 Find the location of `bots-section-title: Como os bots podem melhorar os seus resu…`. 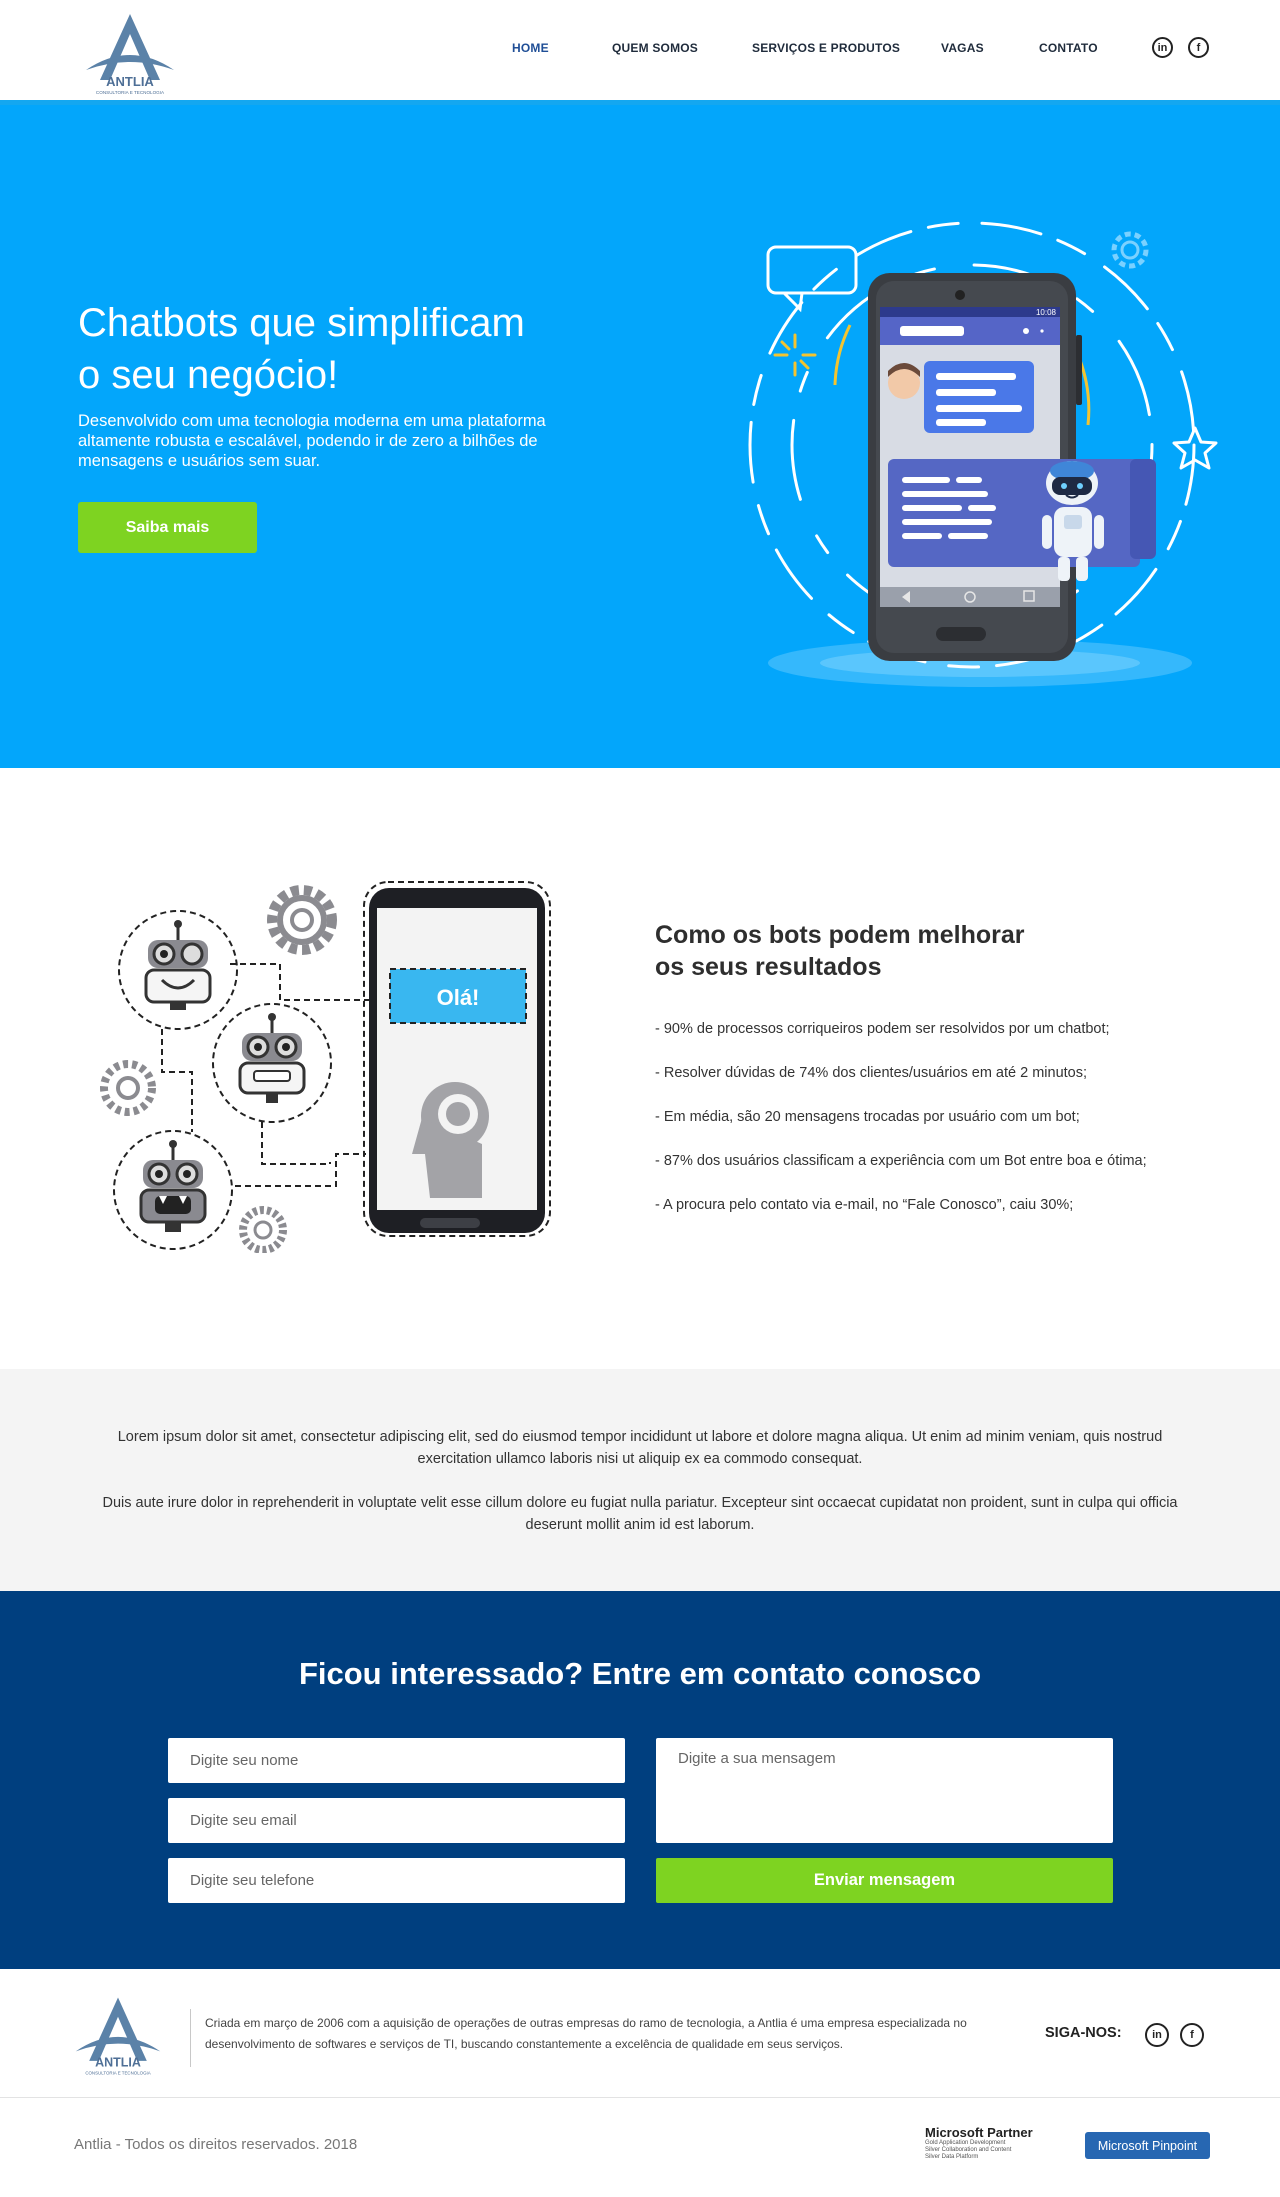

bots-section-title: Como os bots podem melhorar os seus resu… is located at coordinates (865, 951).